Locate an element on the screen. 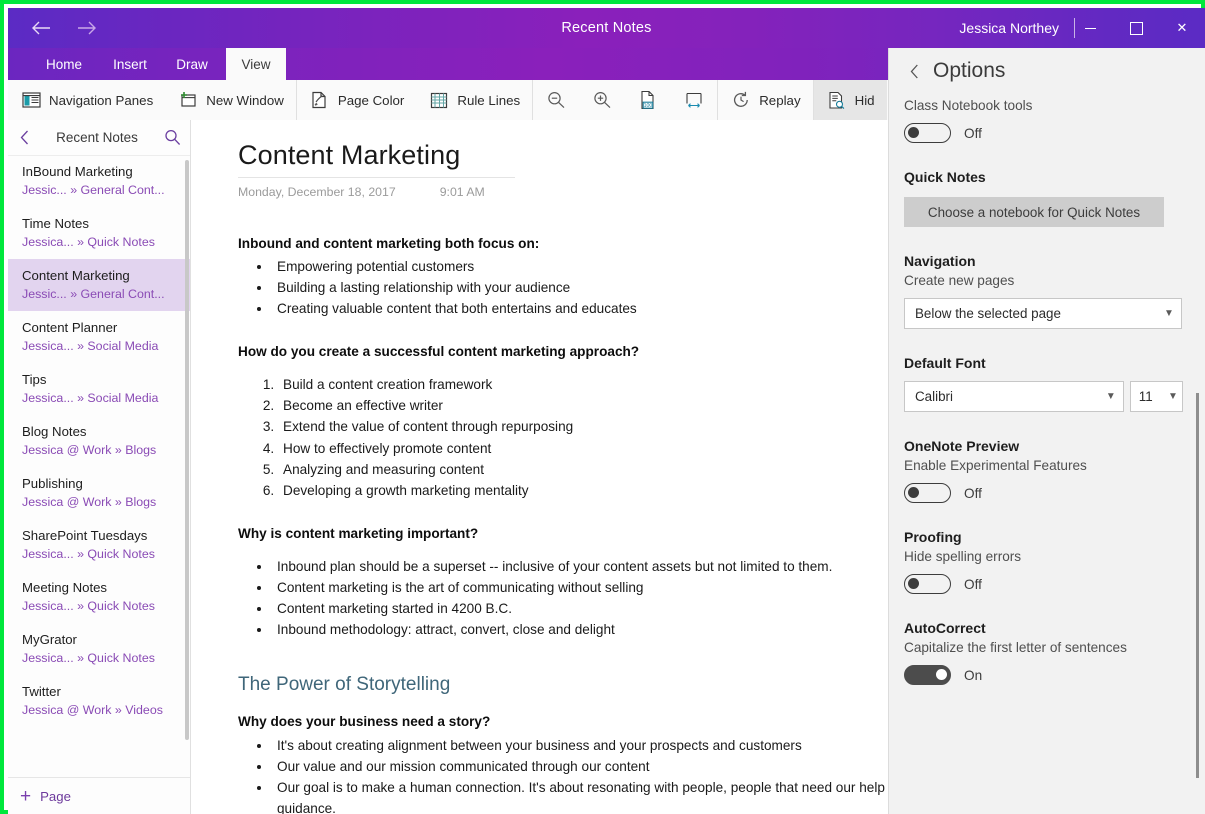 This screenshot has height=814, width=1205. list-item: Twitter Jessica @ Work » Videos is located at coordinates (99, 701).